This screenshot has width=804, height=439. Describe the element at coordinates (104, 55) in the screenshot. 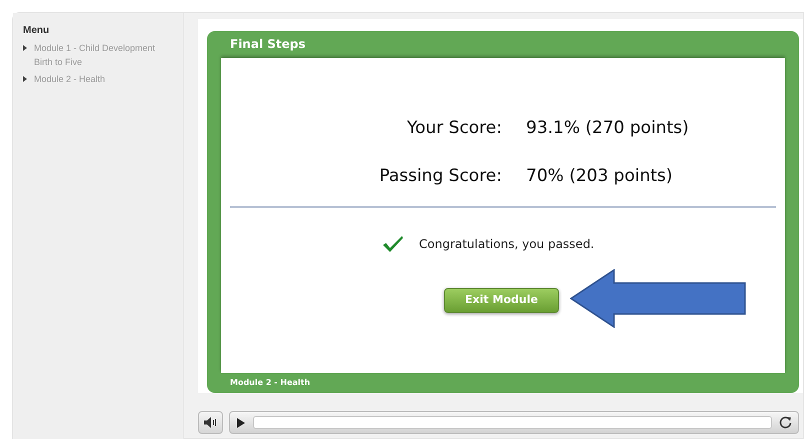

I see `menu-item: Module 1 - Child Development Birth to Five` at that location.